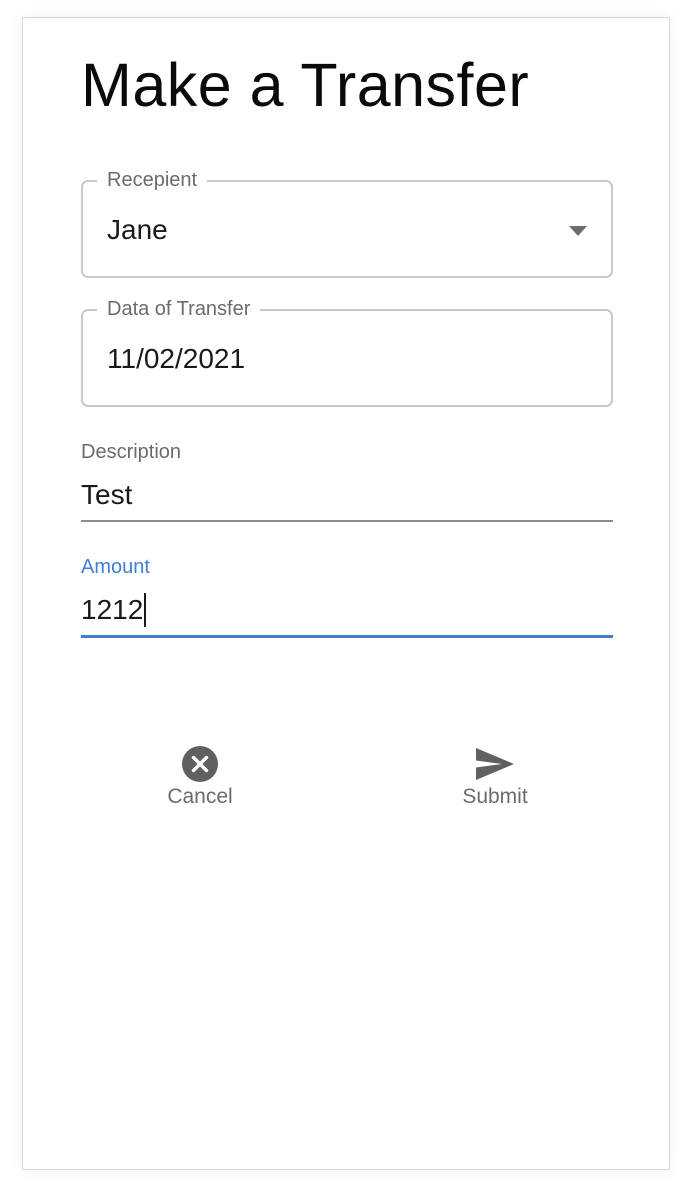  What do you see at coordinates (347, 351) in the screenshot?
I see `transfer-date-field: Data of Transfer 11/02/2021` at bounding box center [347, 351].